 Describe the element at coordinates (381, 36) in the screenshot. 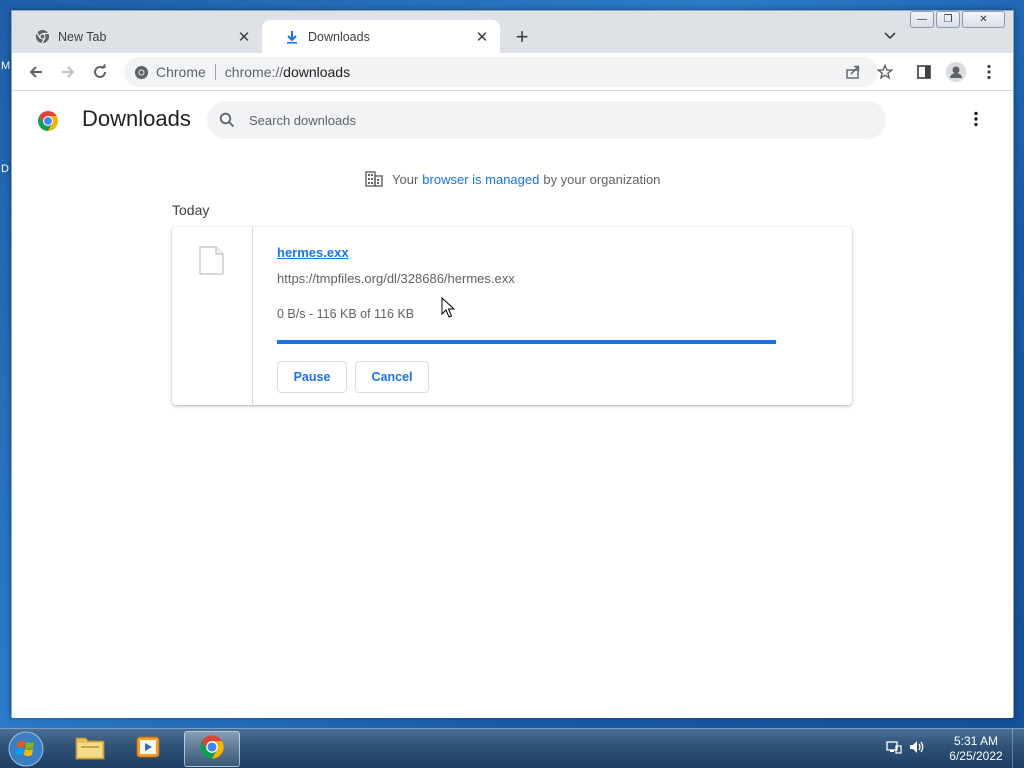

I see `tab-downloads: Downloads ✕` at that location.